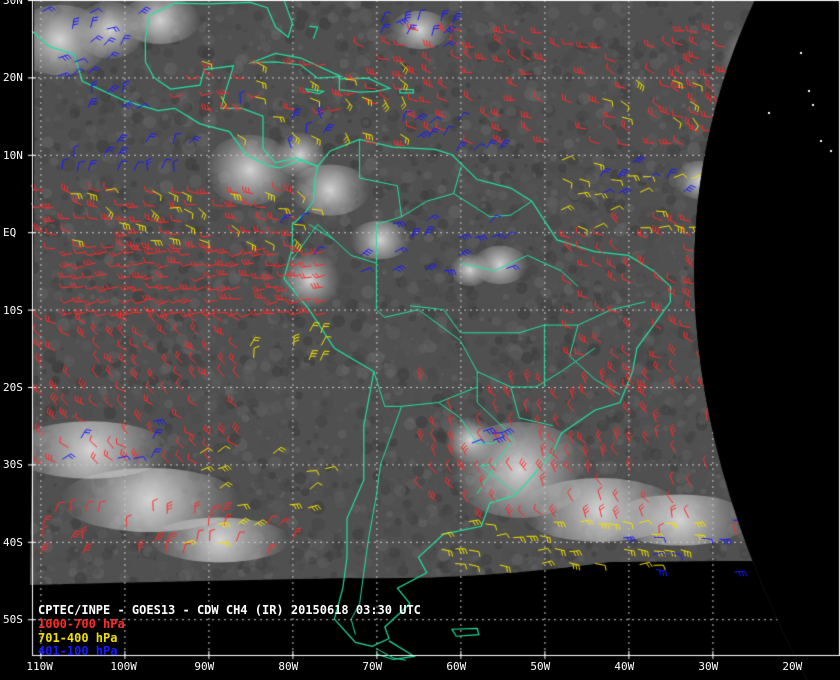 Image resolution: width=840 pixels, height=680 pixels. Describe the element at coordinates (10, 233) in the screenshot. I see `lat-label: EQ` at that location.